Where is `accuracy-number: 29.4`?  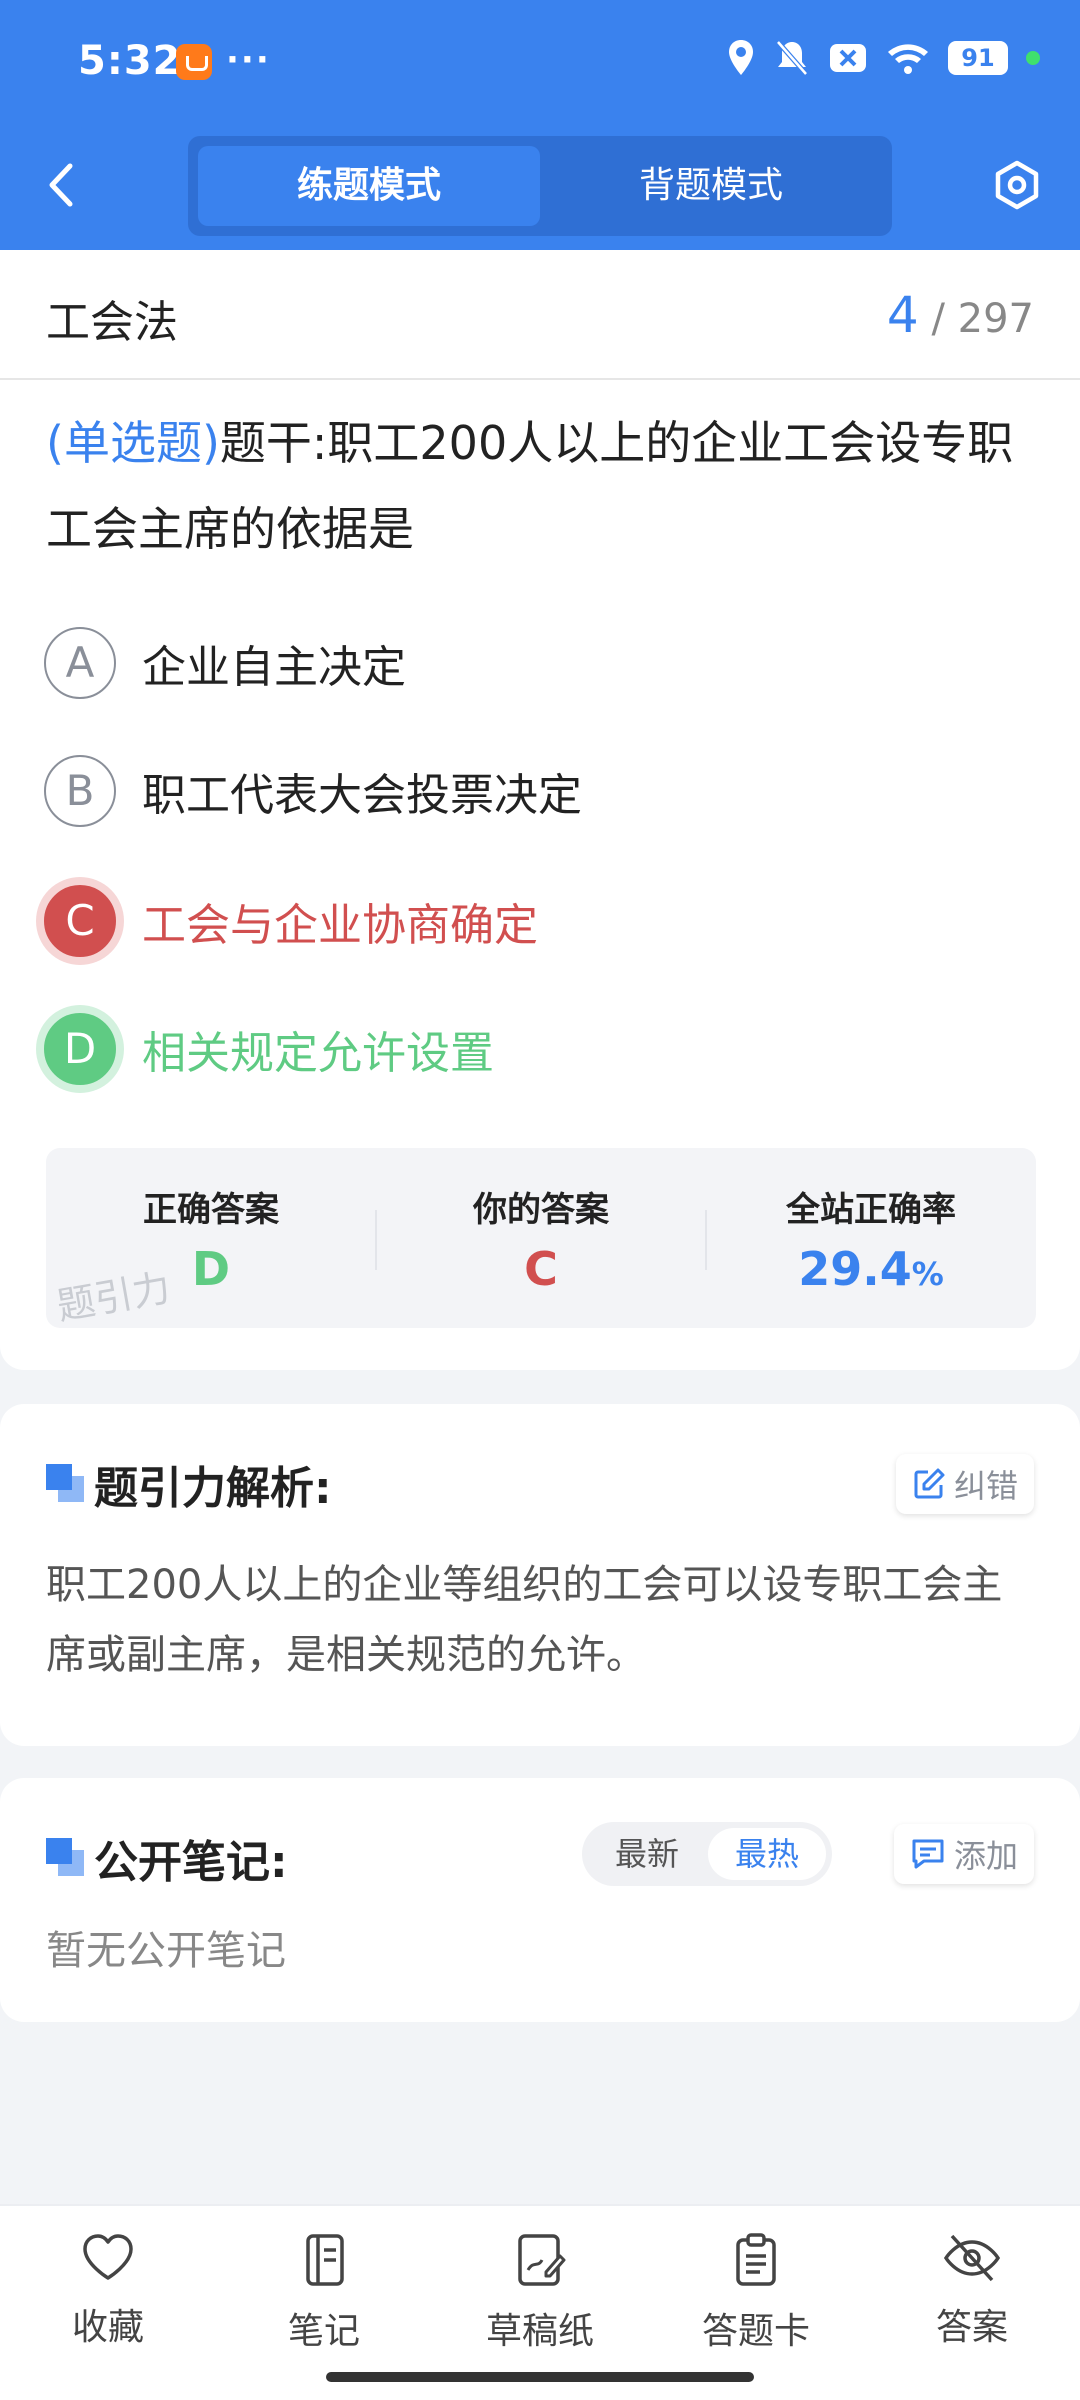
accuracy-number: 29.4 is located at coordinates (855, 1269).